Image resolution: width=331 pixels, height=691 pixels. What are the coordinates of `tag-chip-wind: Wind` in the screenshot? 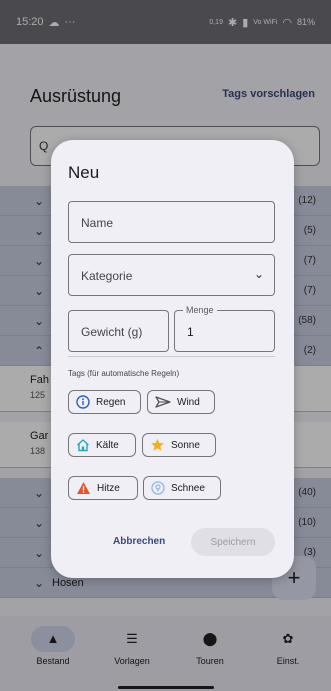 It's located at (181, 402).